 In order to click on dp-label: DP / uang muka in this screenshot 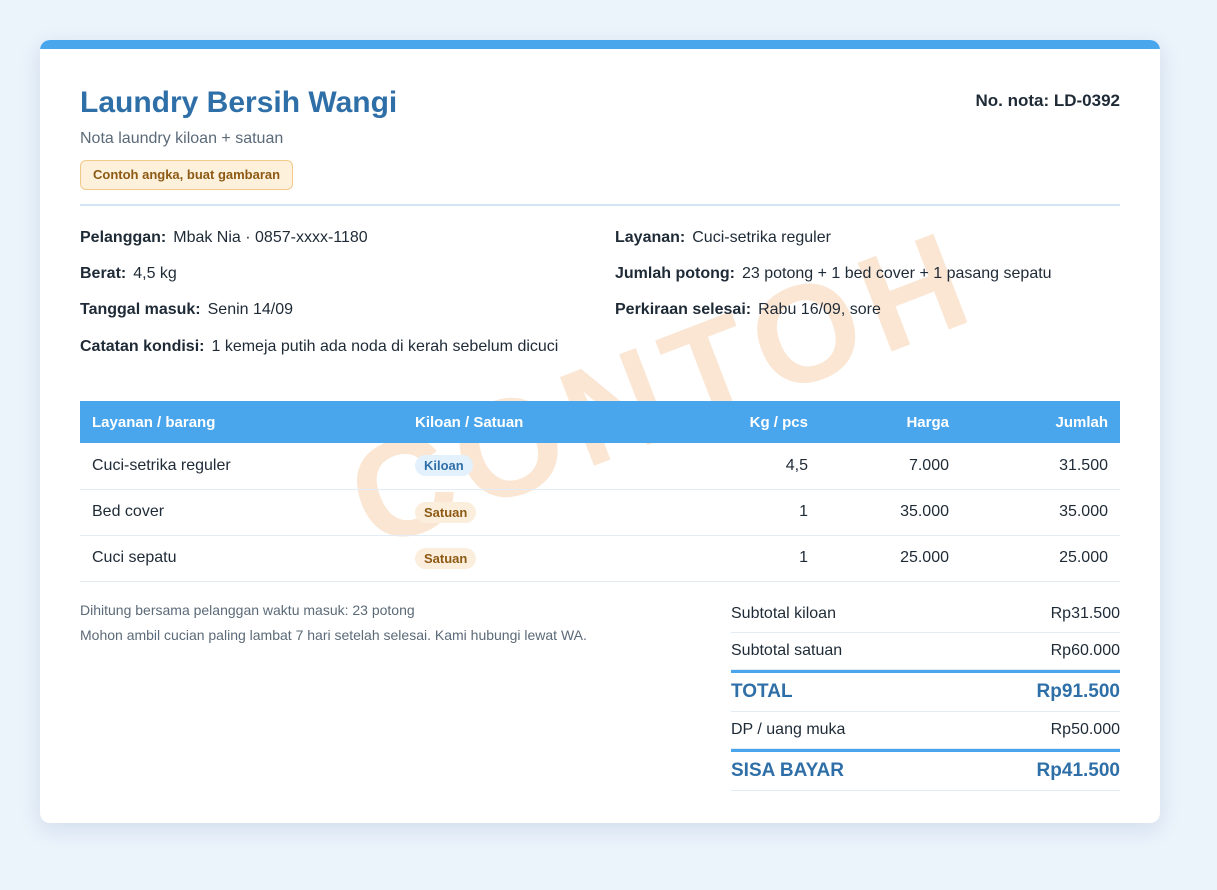, I will do `click(788, 729)`.